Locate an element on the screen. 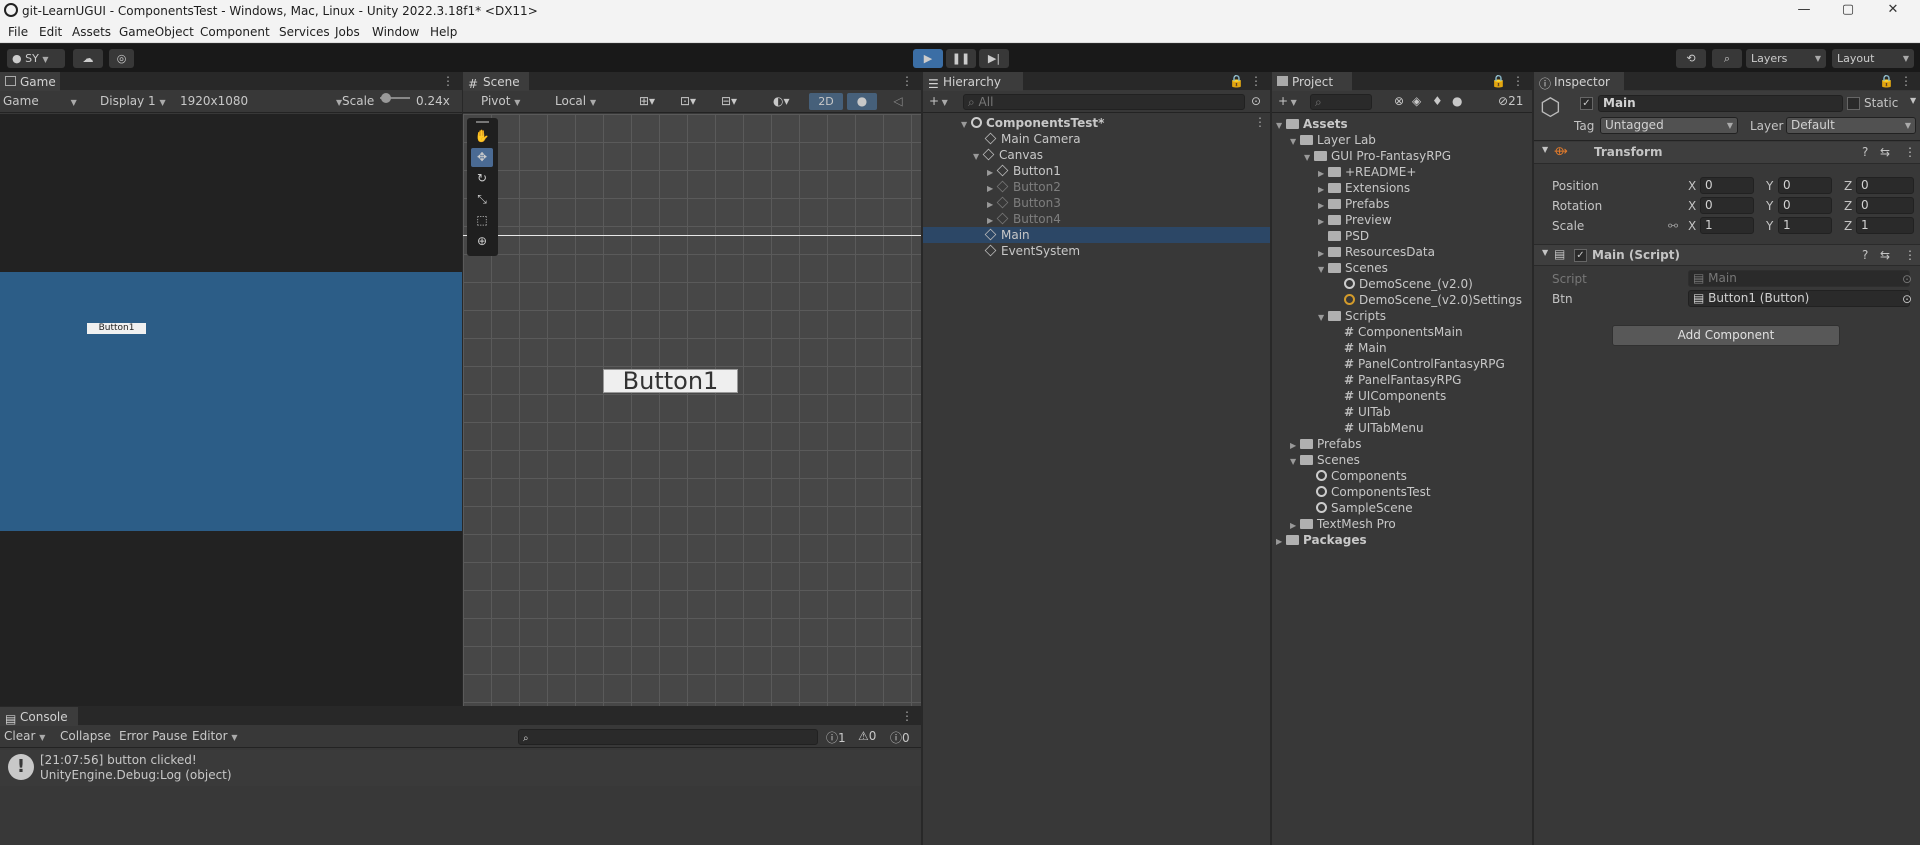  collab-button: ◎ is located at coordinates (121, 58).